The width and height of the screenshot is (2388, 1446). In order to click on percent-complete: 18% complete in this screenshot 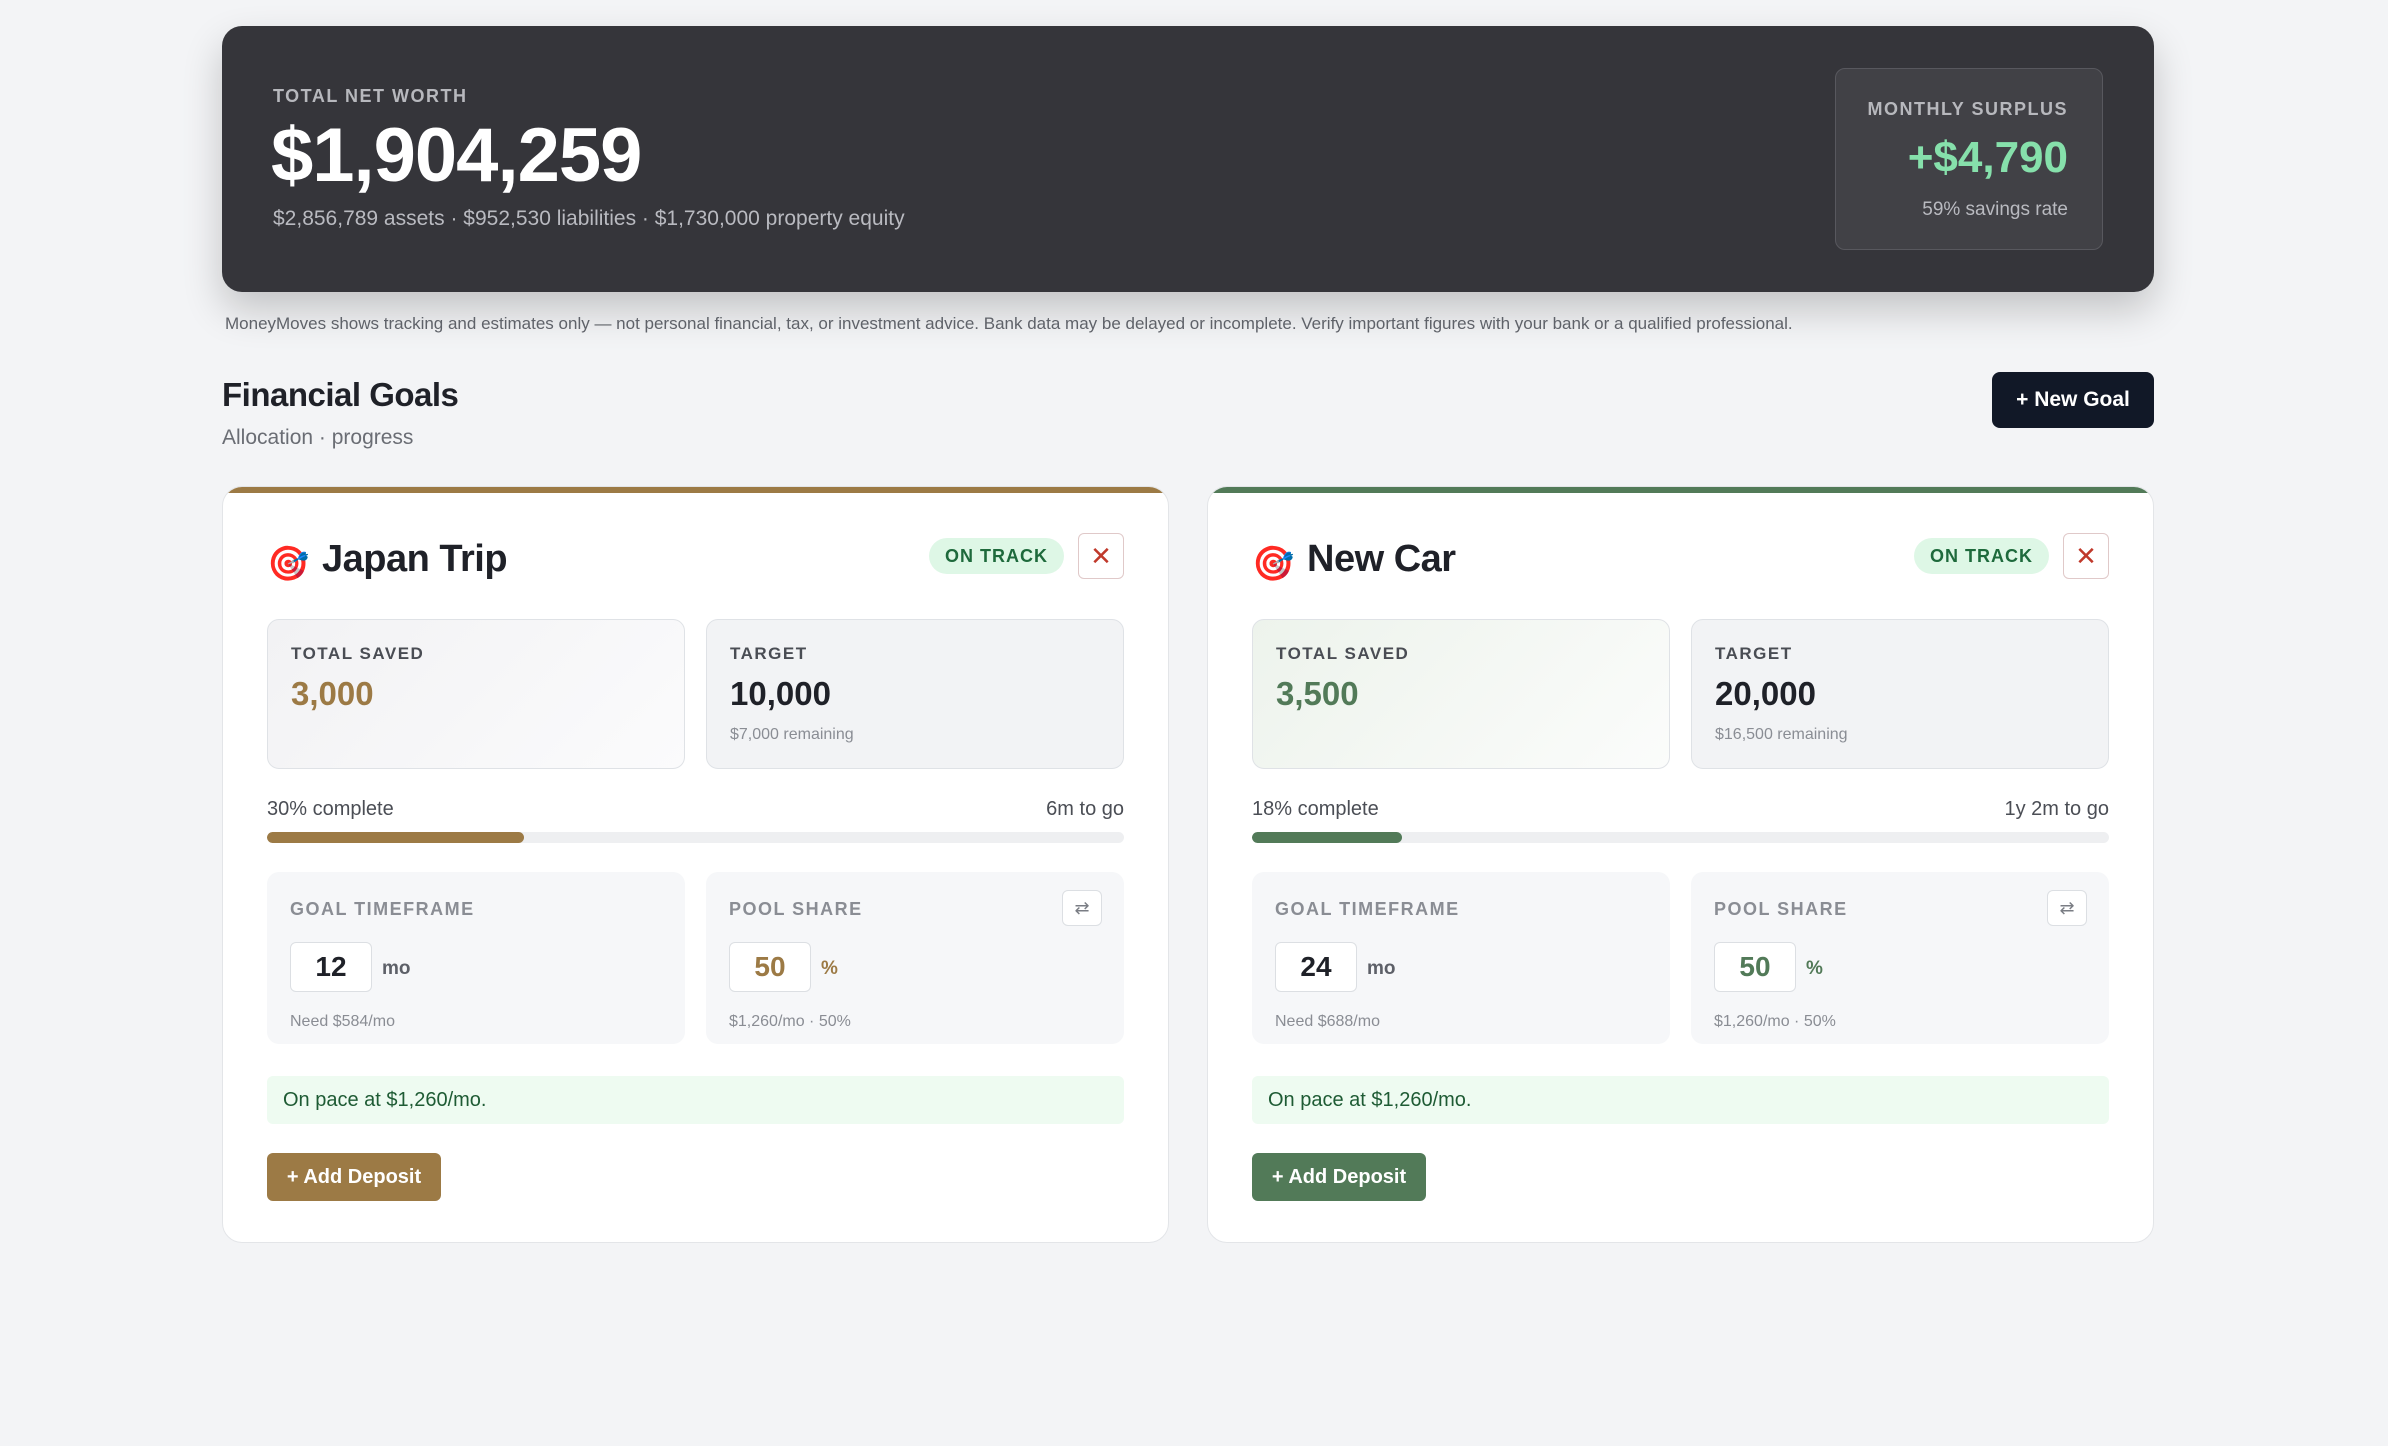, I will do `click(1315, 809)`.